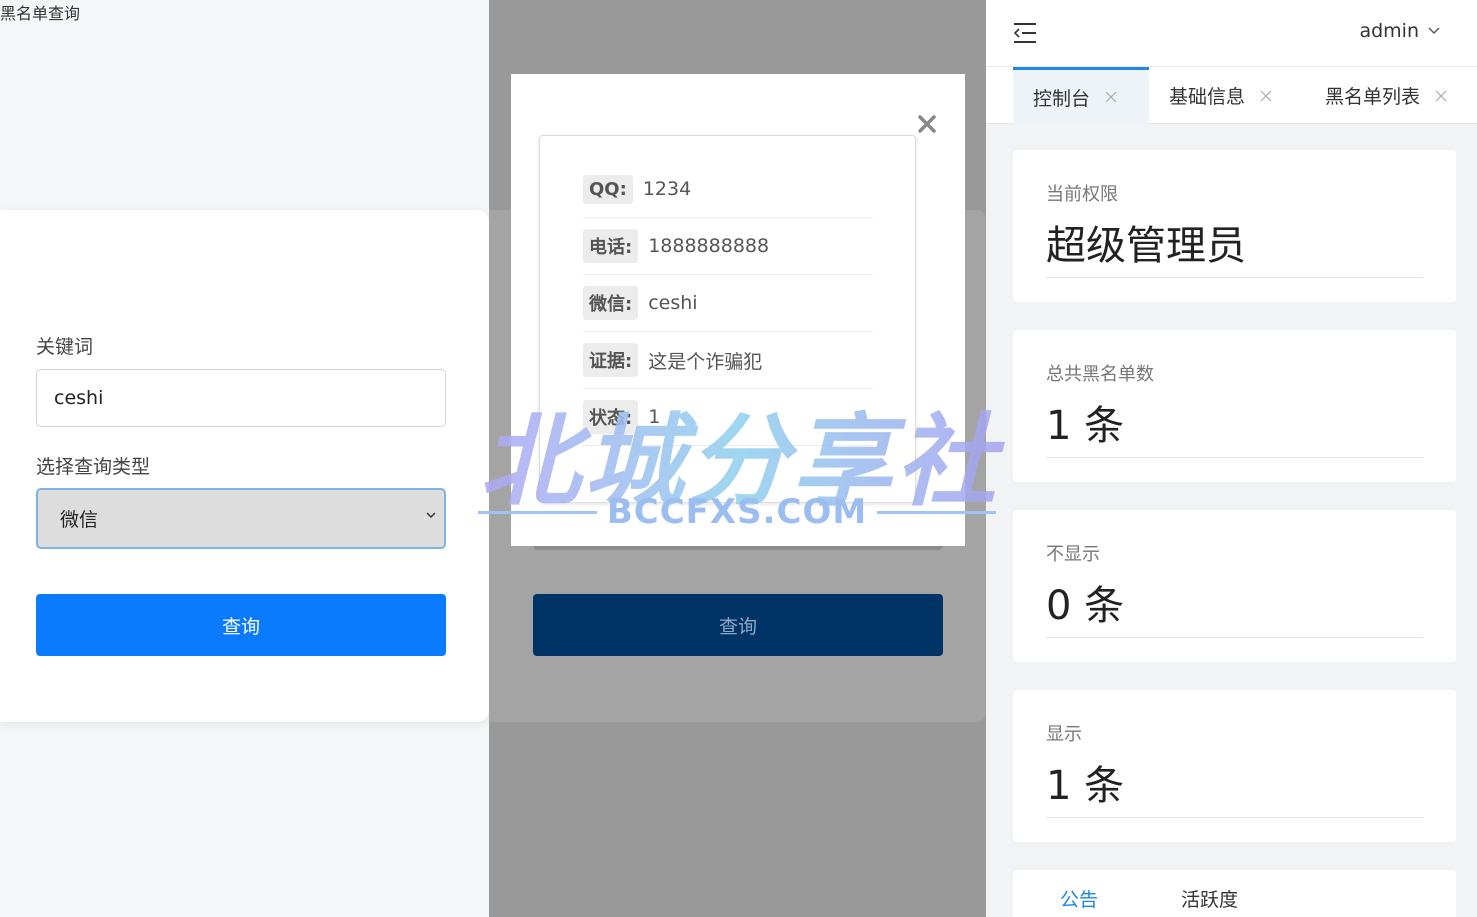 This screenshot has height=917, width=1477. Describe the element at coordinates (728, 189) in the screenshot. I see `result-row-qq: QQ: 1234` at that location.